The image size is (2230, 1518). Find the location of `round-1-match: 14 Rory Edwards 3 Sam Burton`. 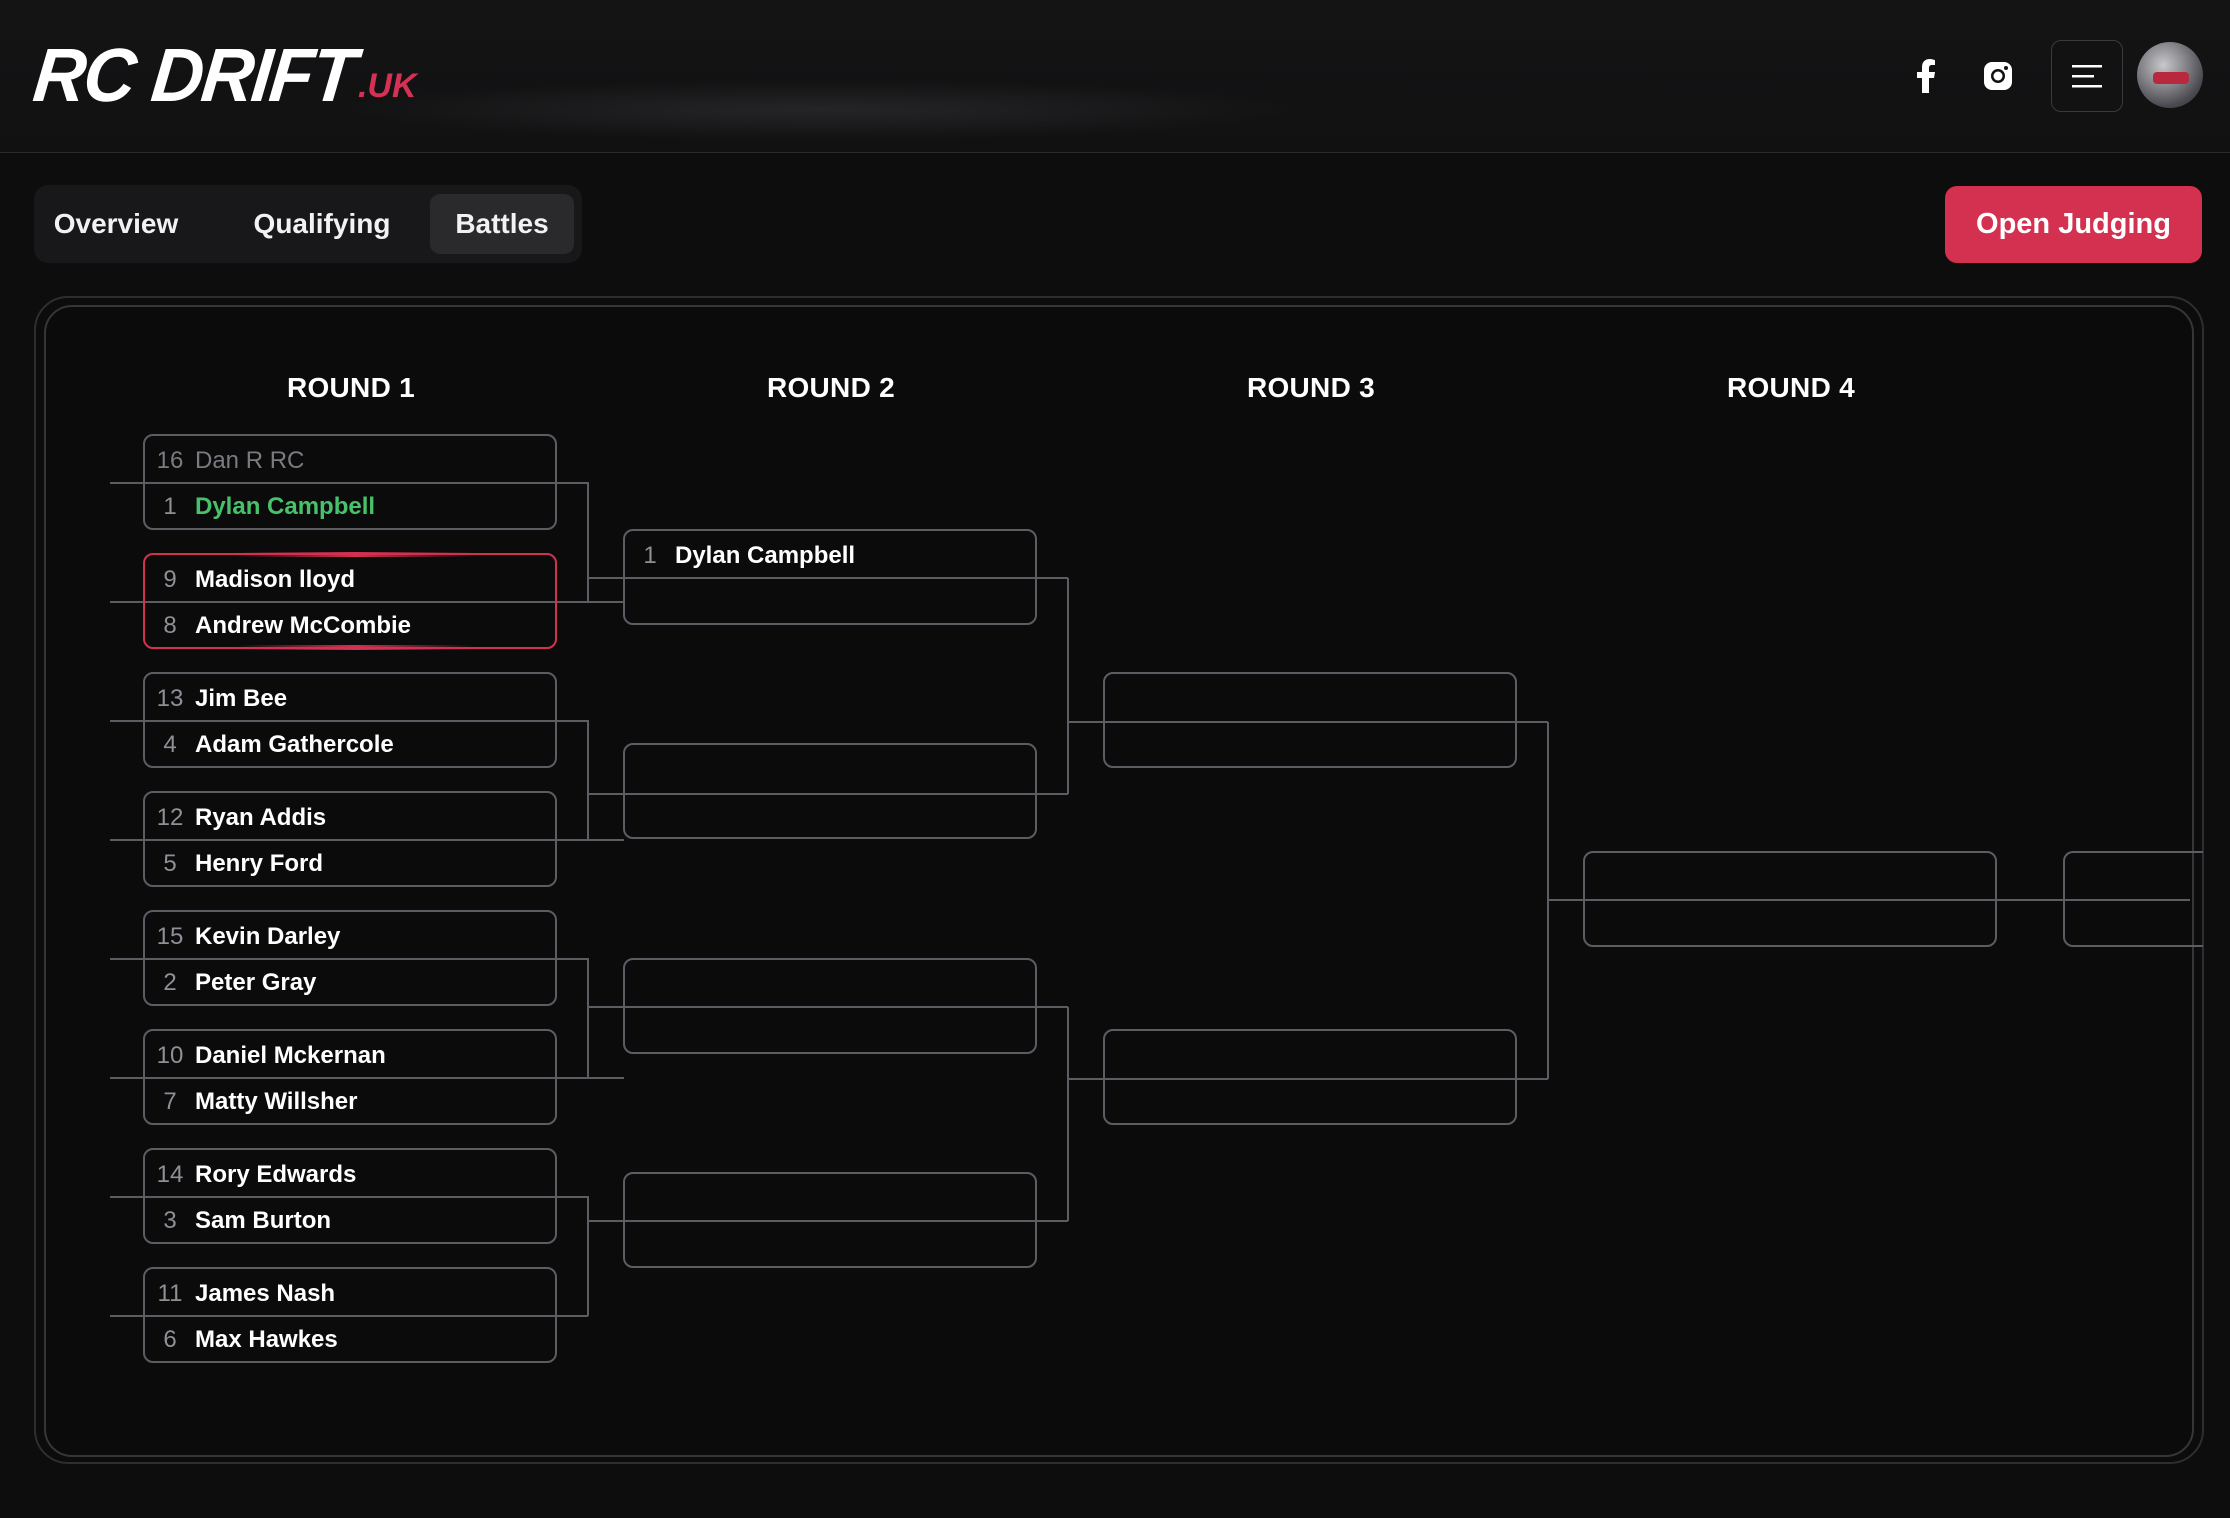

round-1-match: 14 Rory Edwards 3 Sam Burton is located at coordinates (350, 1196).